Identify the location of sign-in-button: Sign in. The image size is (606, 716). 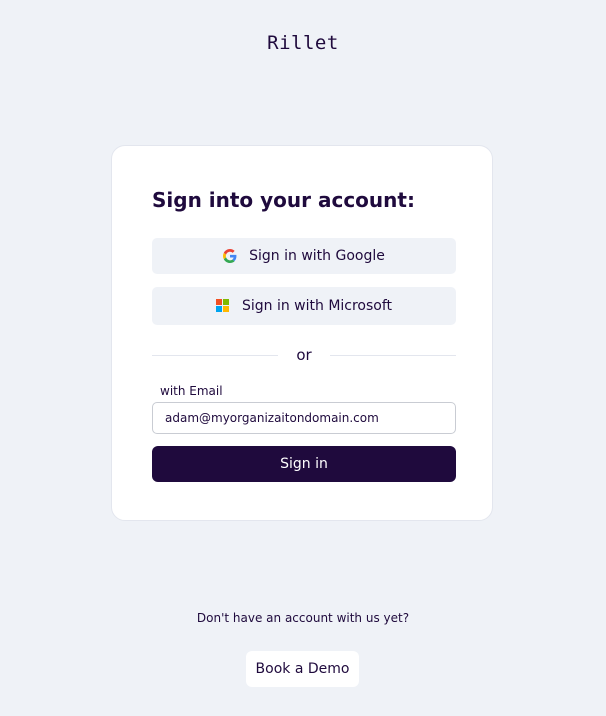
(304, 464).